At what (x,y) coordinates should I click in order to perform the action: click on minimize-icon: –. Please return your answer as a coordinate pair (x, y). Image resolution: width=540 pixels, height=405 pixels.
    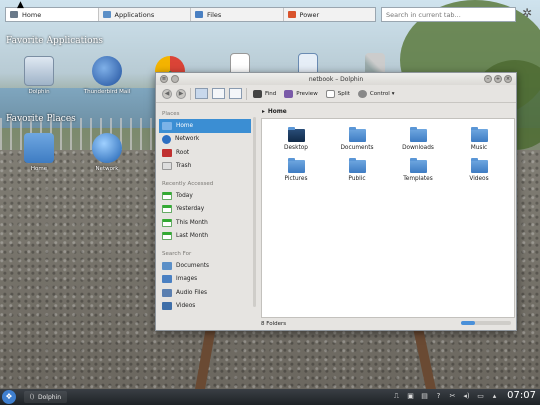
    Looking at the image, I should click on (488, 79).